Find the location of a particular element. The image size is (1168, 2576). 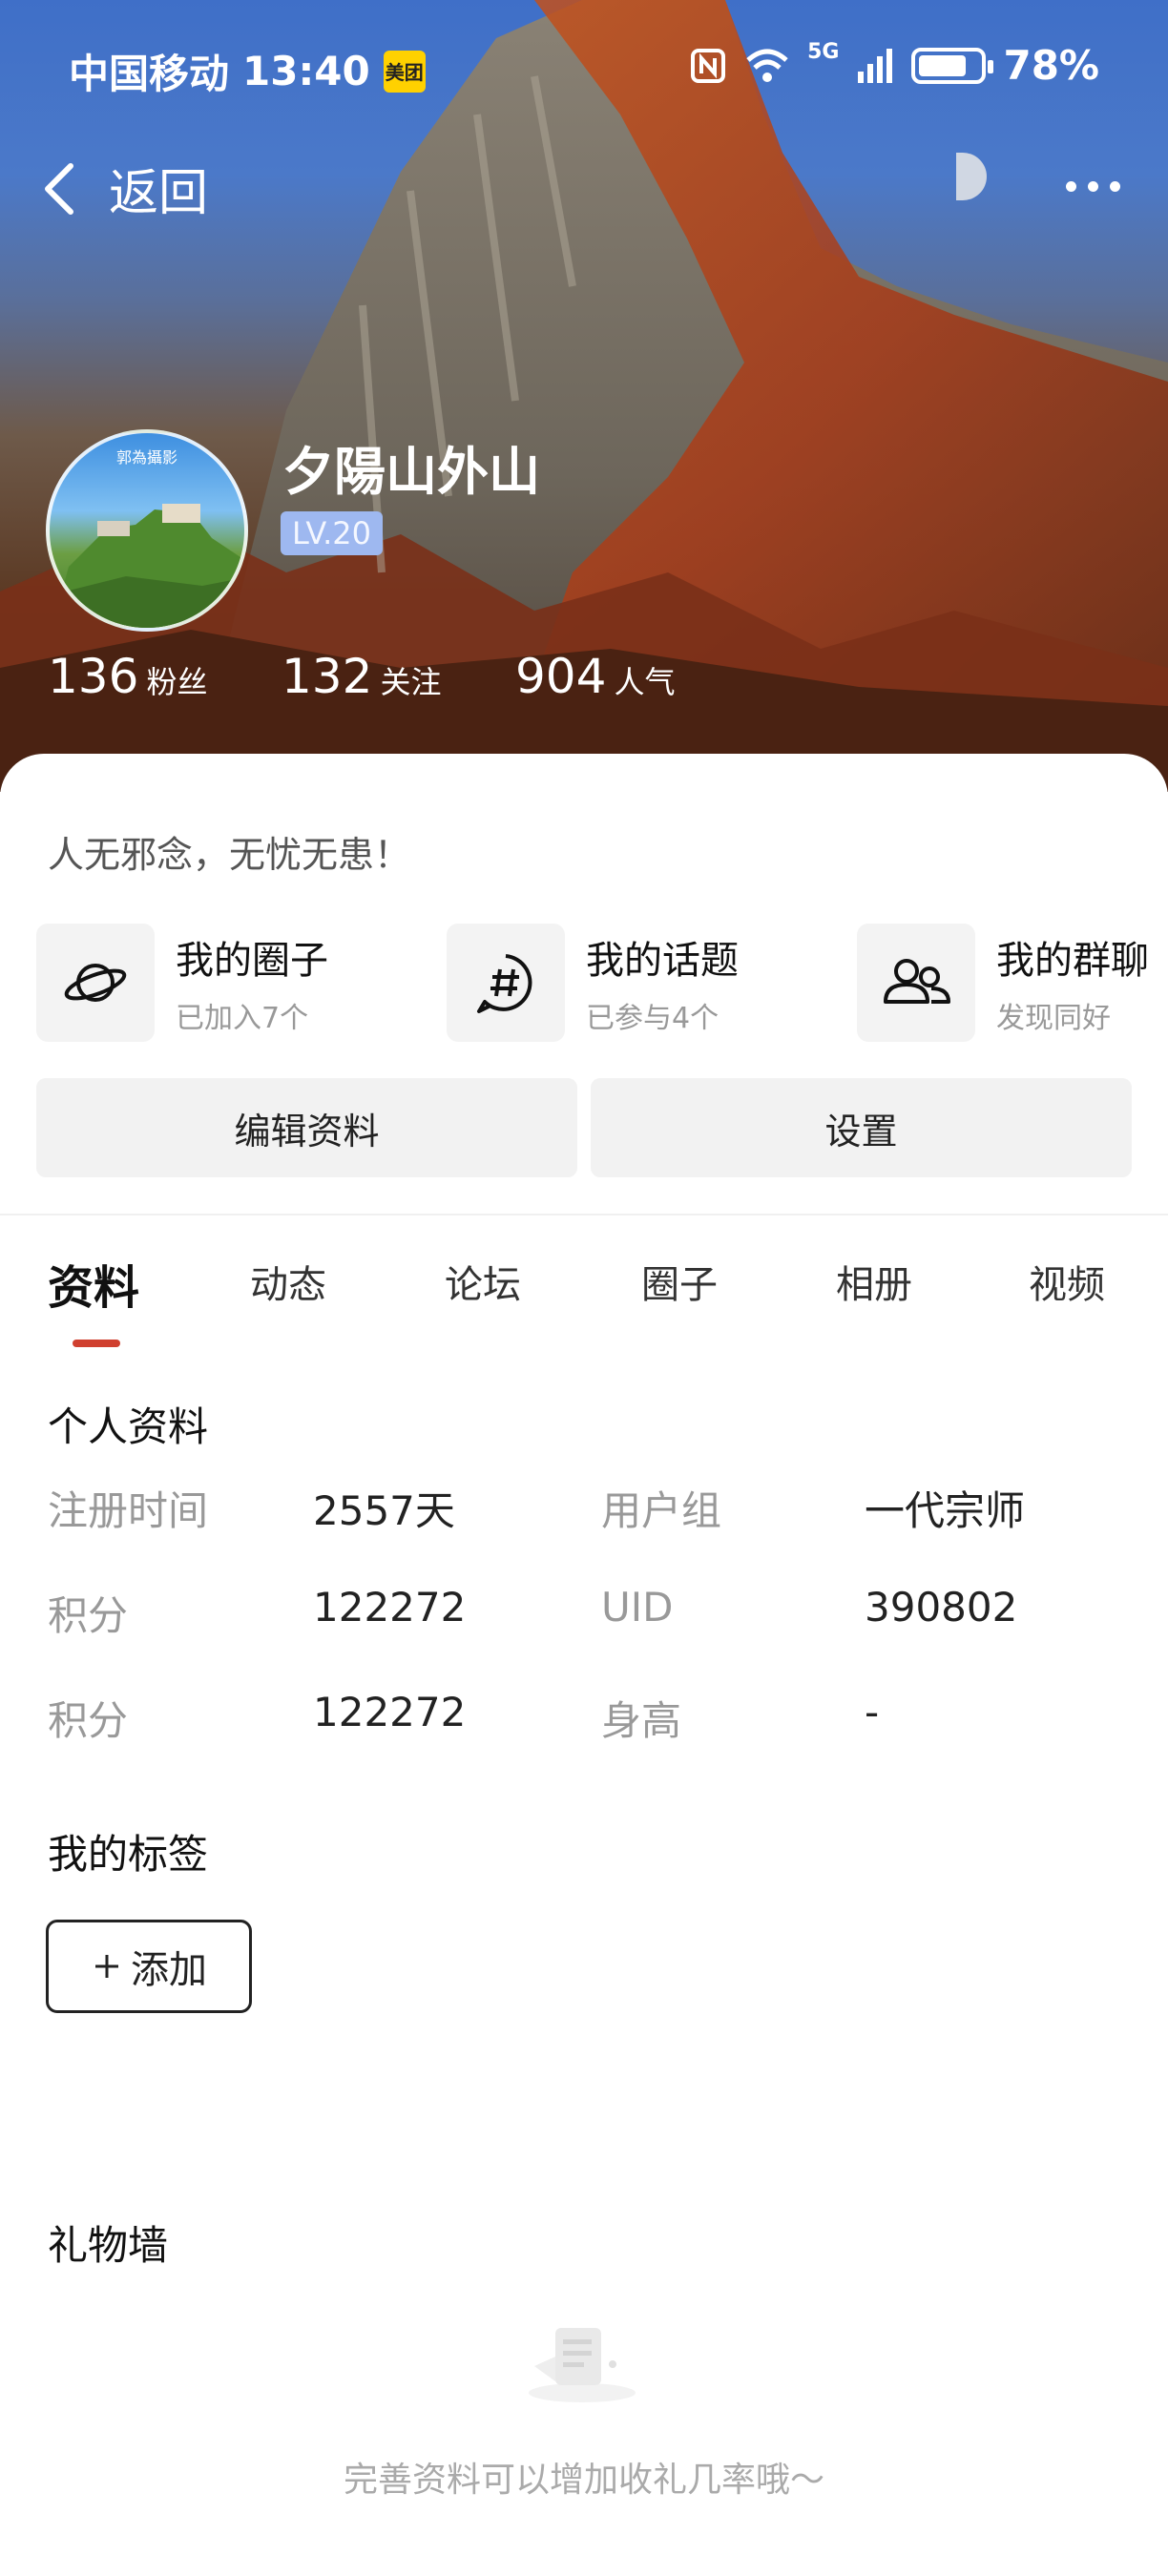

gift-wall-empty-text: 完善资料可以增加收礼几率哦～ is located at coordinates (583, 2480).